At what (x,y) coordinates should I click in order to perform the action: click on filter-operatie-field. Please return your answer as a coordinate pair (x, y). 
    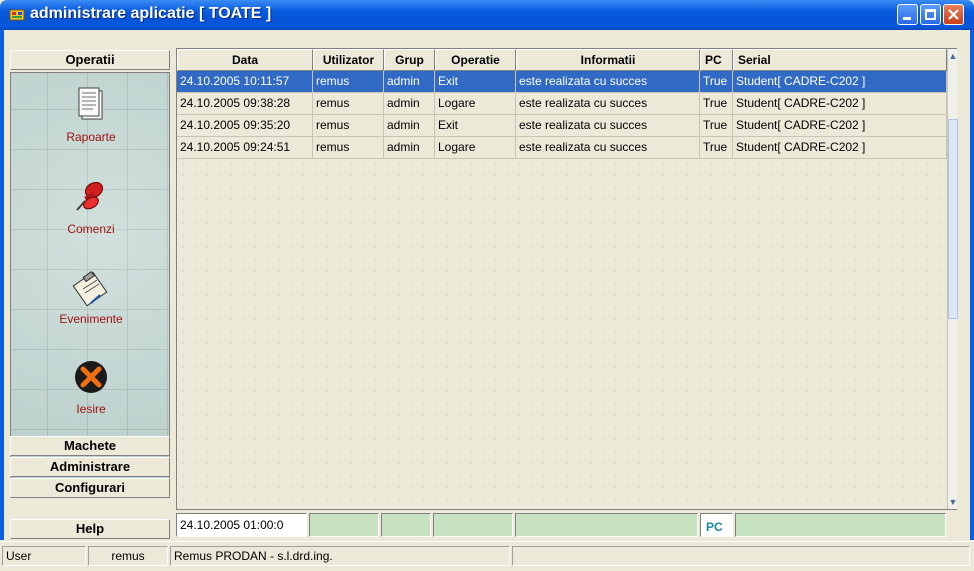
    Looking at the image, I should click on (473, 525).